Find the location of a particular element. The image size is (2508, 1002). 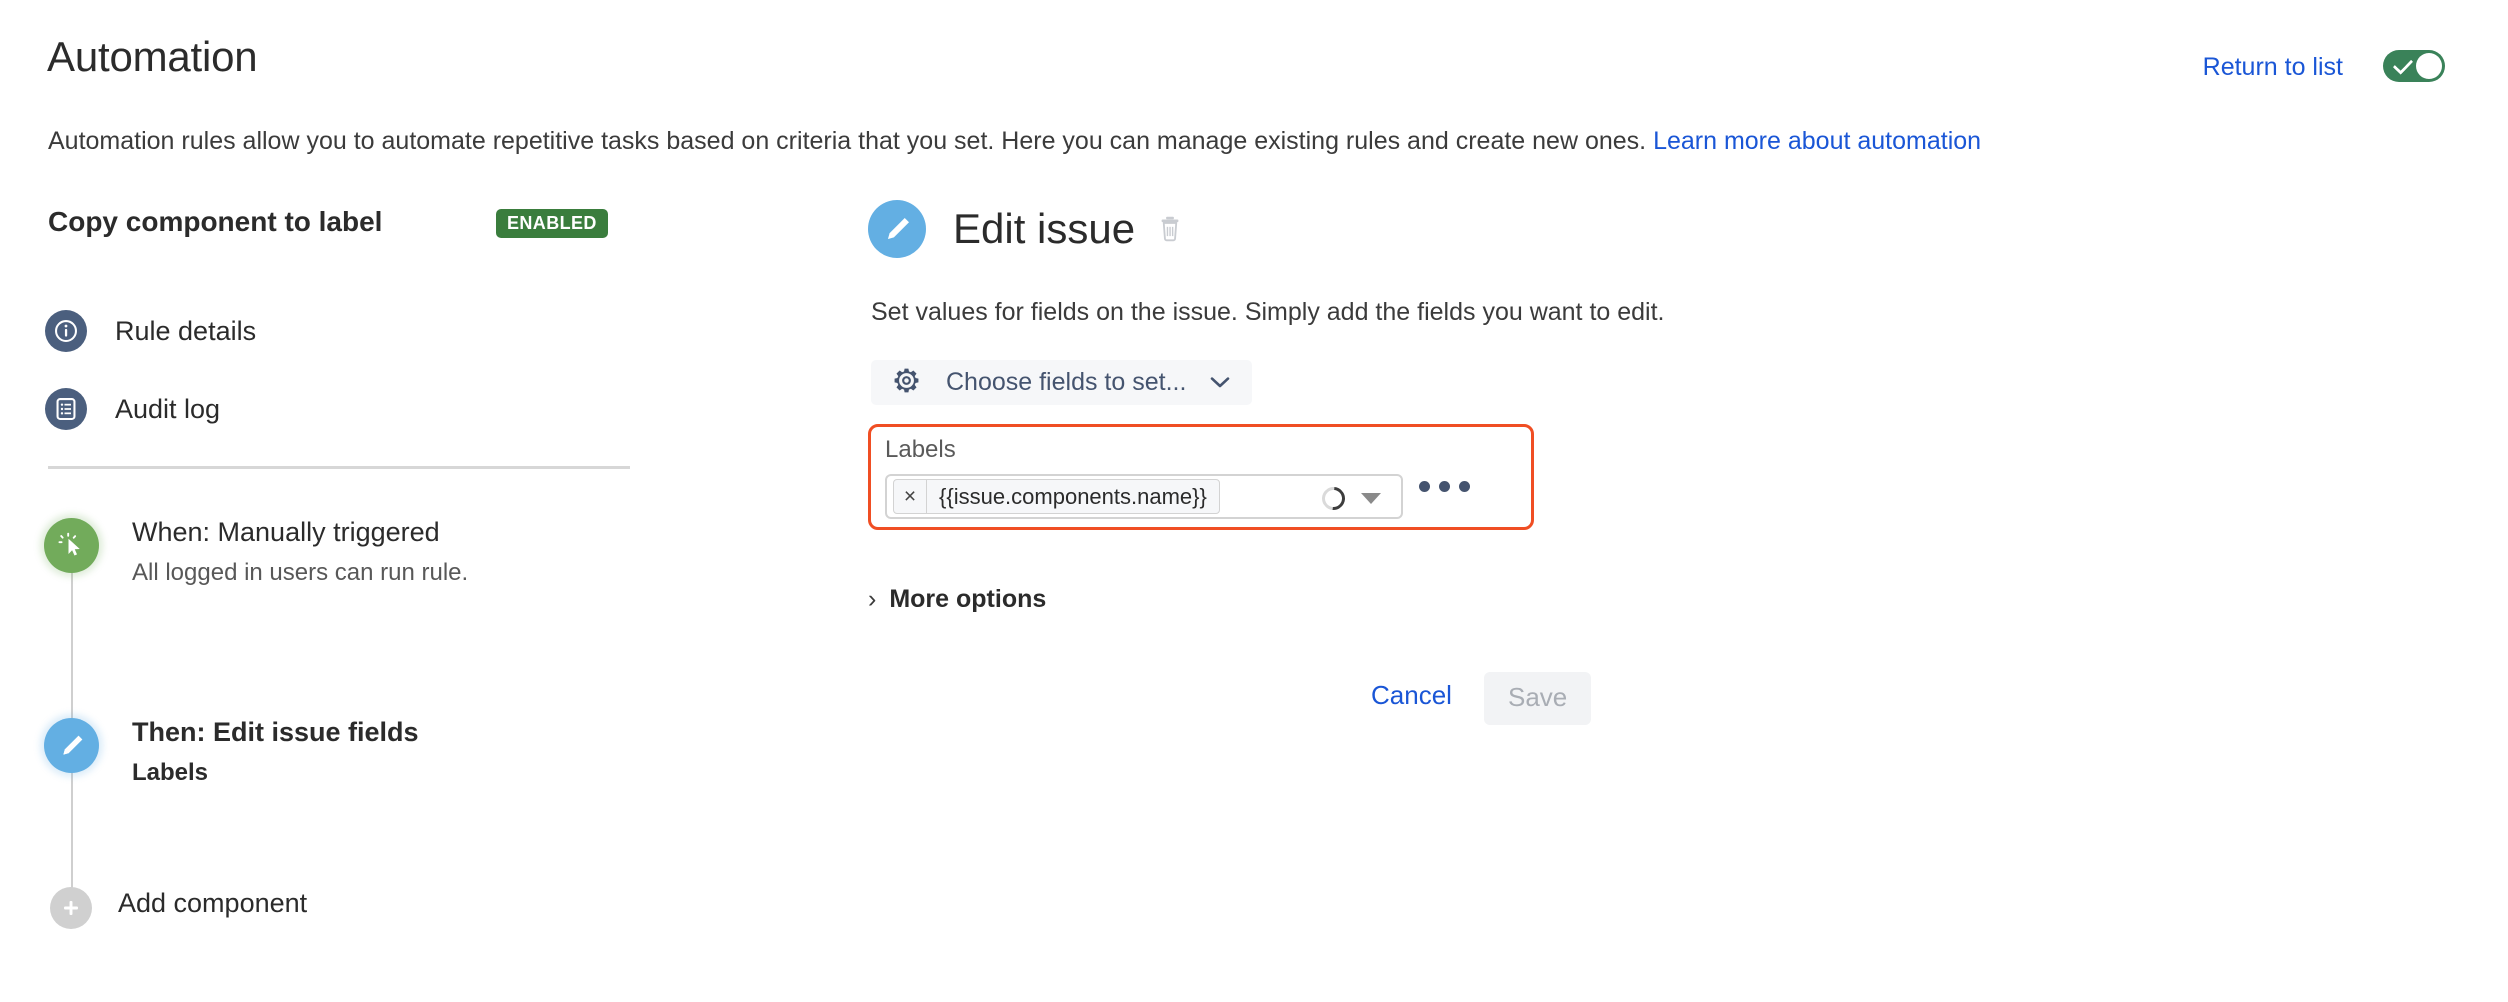

chip-value: {{issue.components.name}} is located at coordinates (1073, 496).